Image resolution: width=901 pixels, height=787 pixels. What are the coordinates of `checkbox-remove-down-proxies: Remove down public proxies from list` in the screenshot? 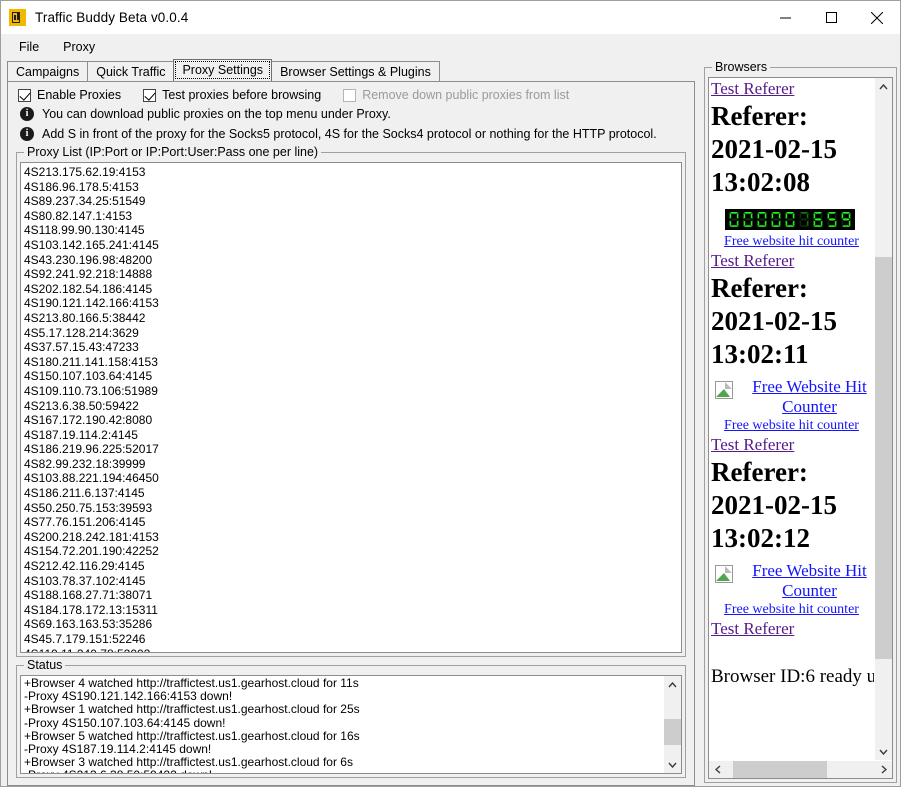 It's located at (456, 95).